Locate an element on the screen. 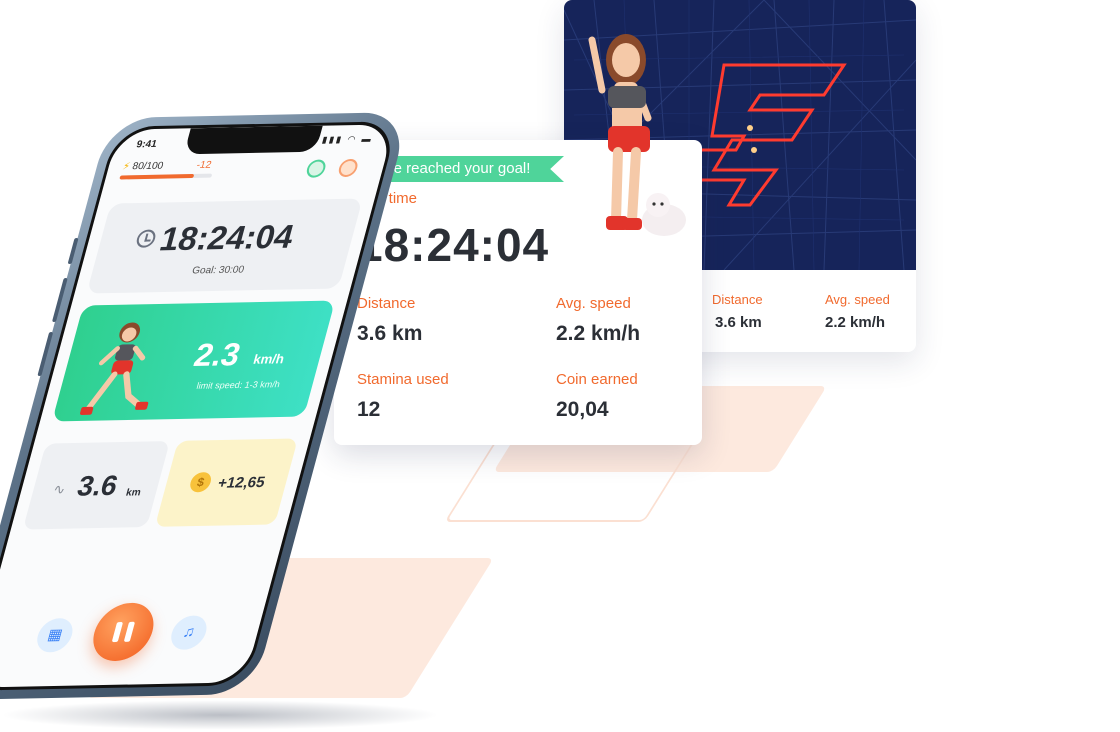 Image resolution: width=1120 pixels, height=732 pixels. status-icons: ▮▮▮ ◠ ▬ is located at coordinates (347, 139).